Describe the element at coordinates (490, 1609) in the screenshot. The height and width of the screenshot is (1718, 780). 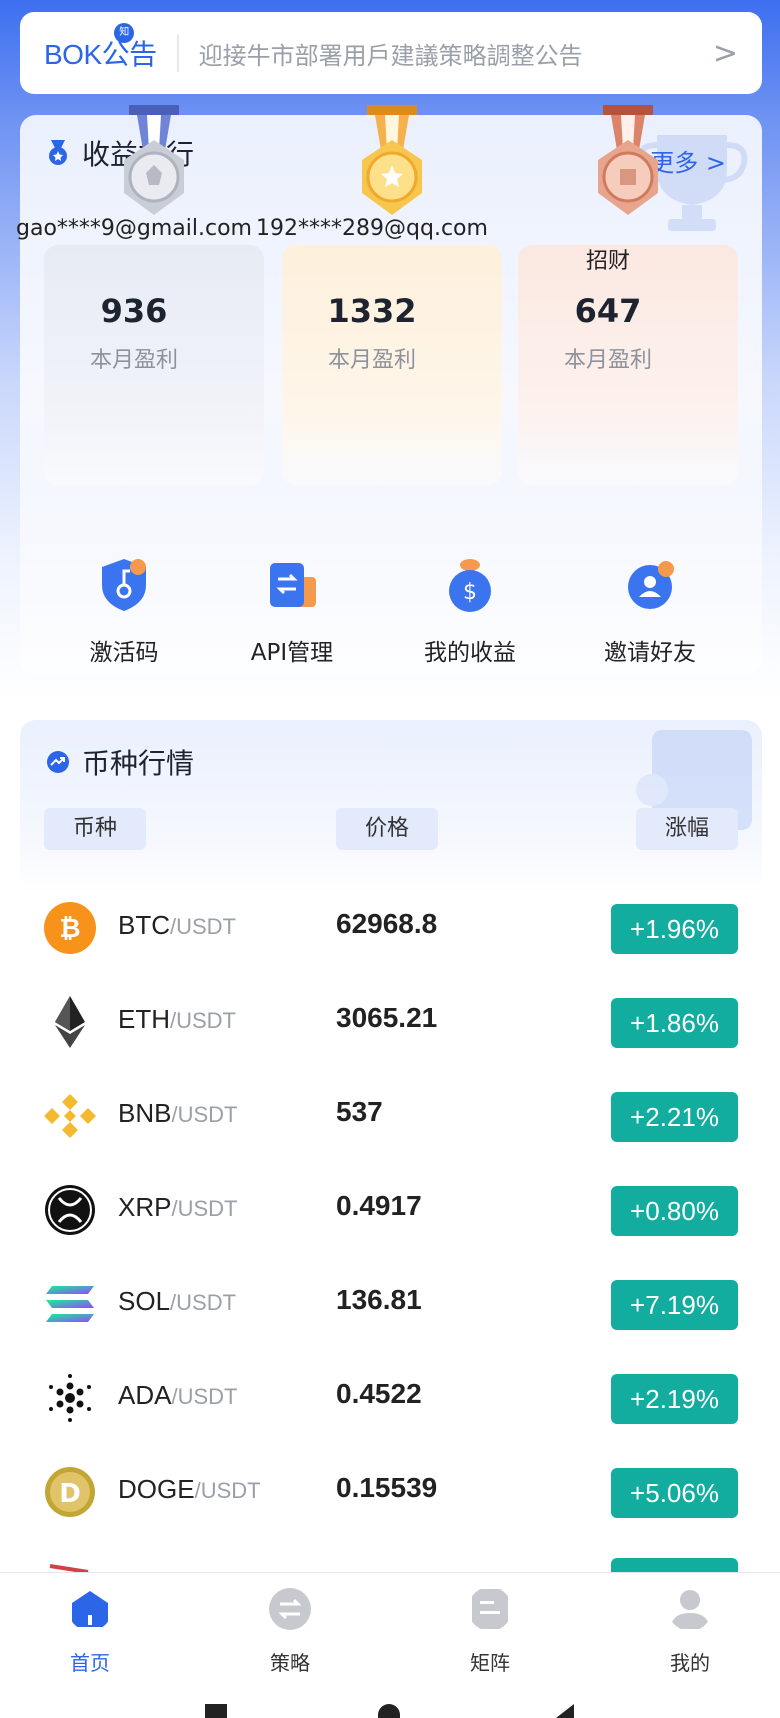
I see `document-icon` at that location.